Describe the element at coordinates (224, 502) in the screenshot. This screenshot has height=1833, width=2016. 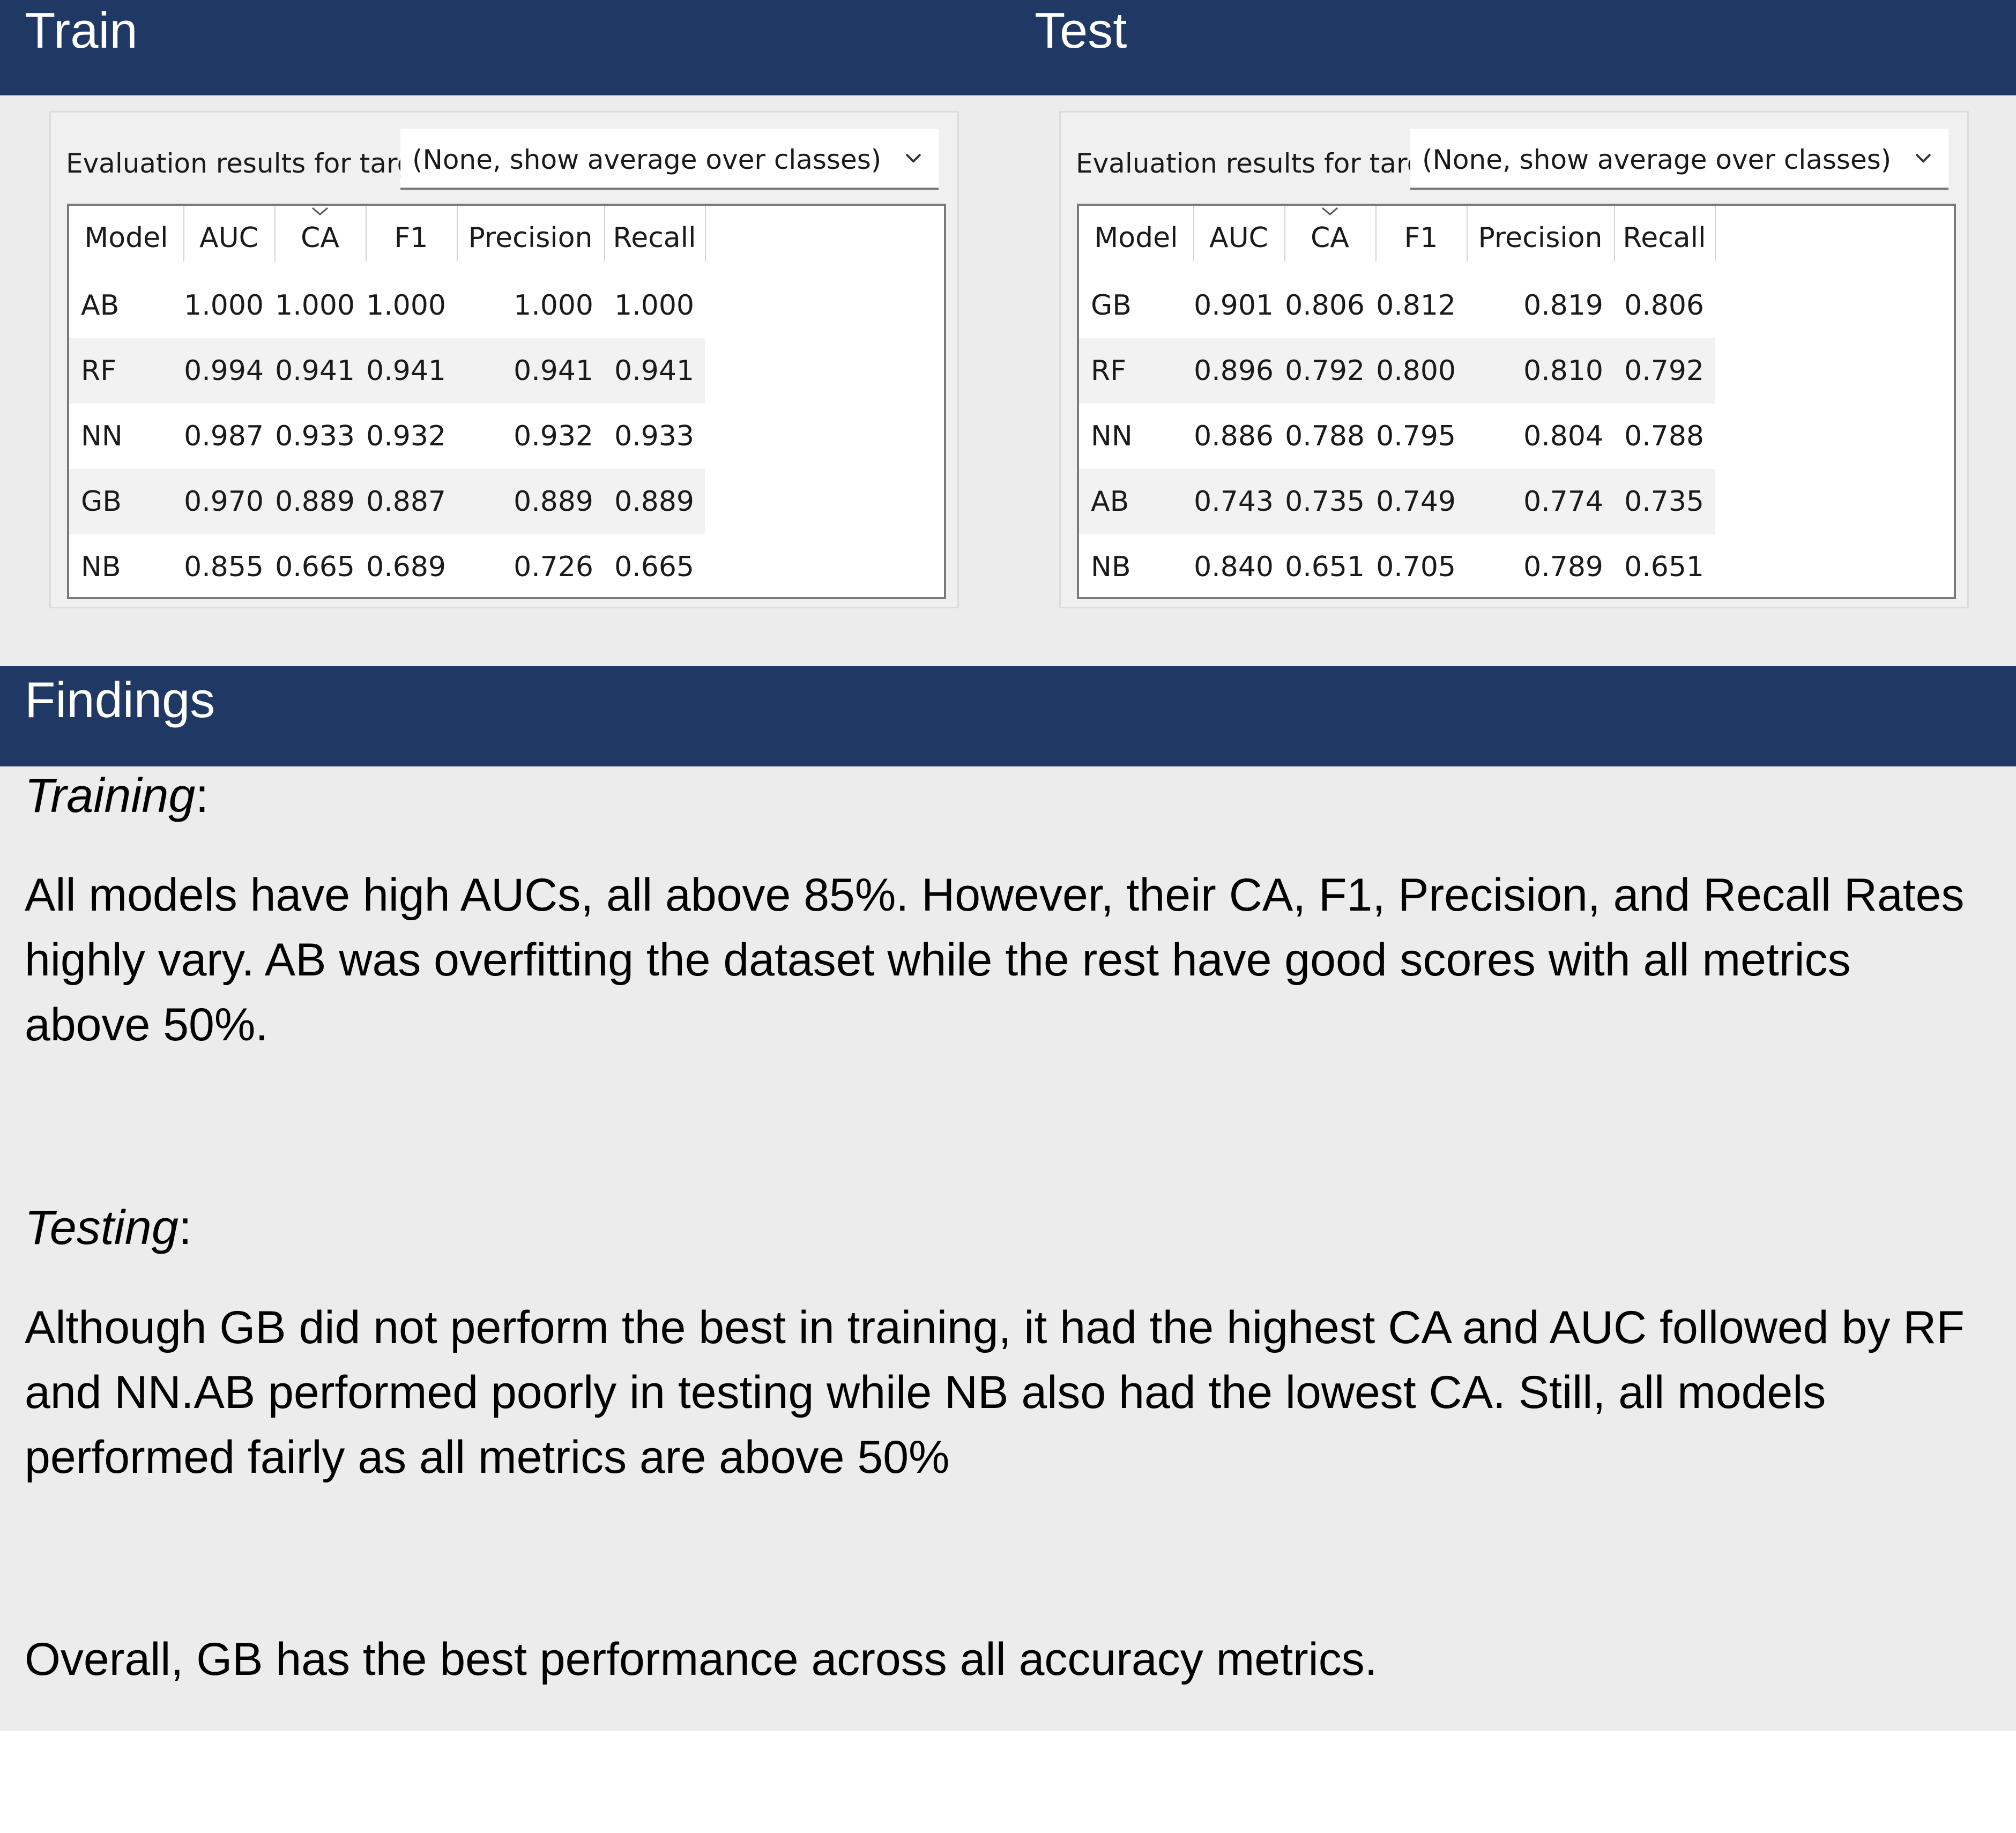
I see `cell-auc: 0.970` at that location.